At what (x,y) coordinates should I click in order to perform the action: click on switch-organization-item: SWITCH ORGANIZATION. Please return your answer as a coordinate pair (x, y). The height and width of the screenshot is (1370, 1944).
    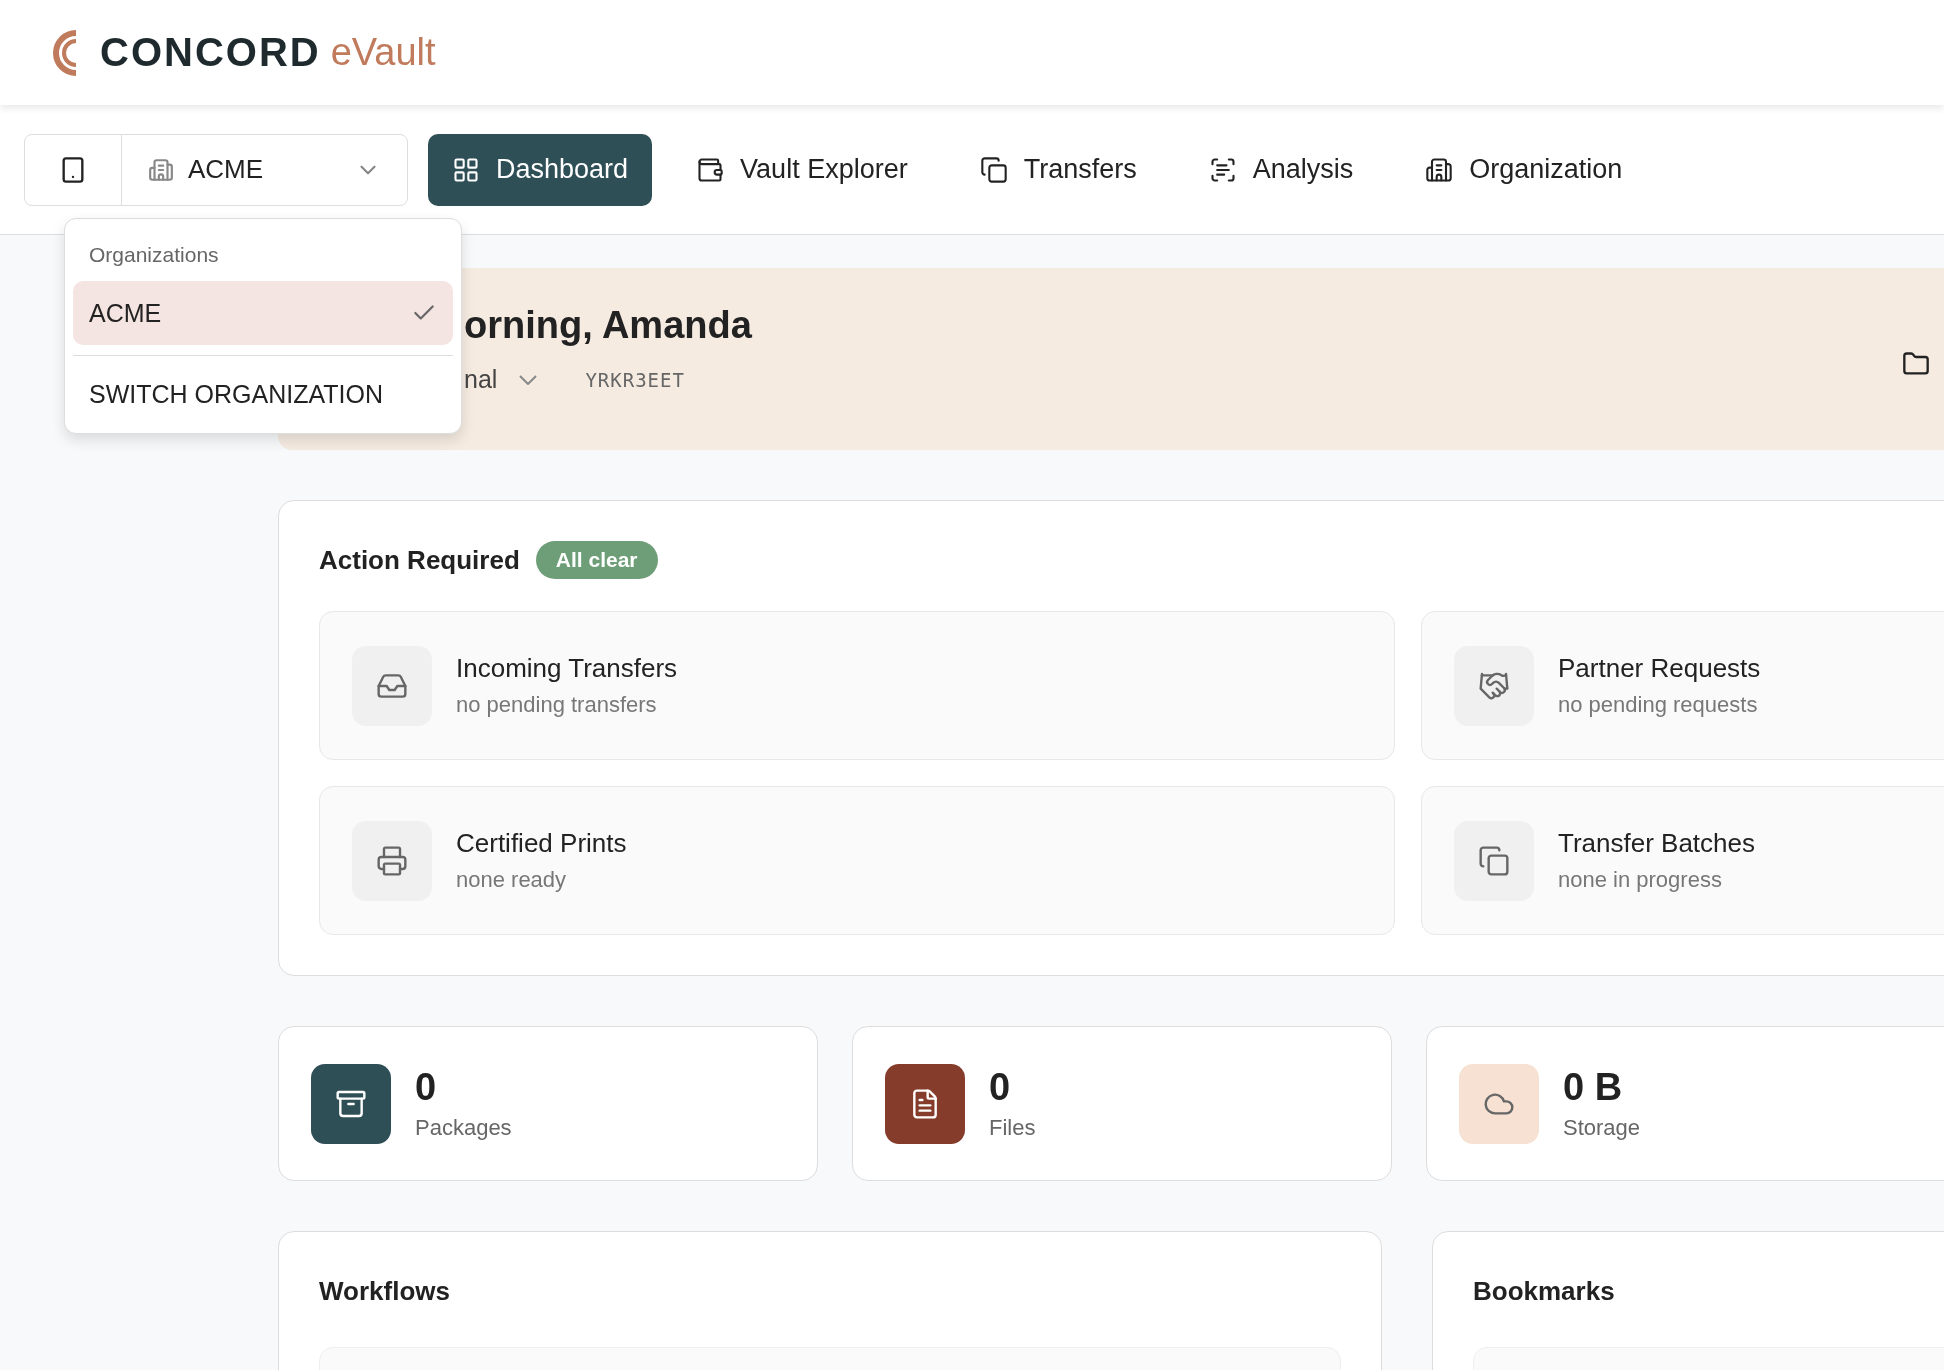
    Looking at the image, I should click on (236, 394).